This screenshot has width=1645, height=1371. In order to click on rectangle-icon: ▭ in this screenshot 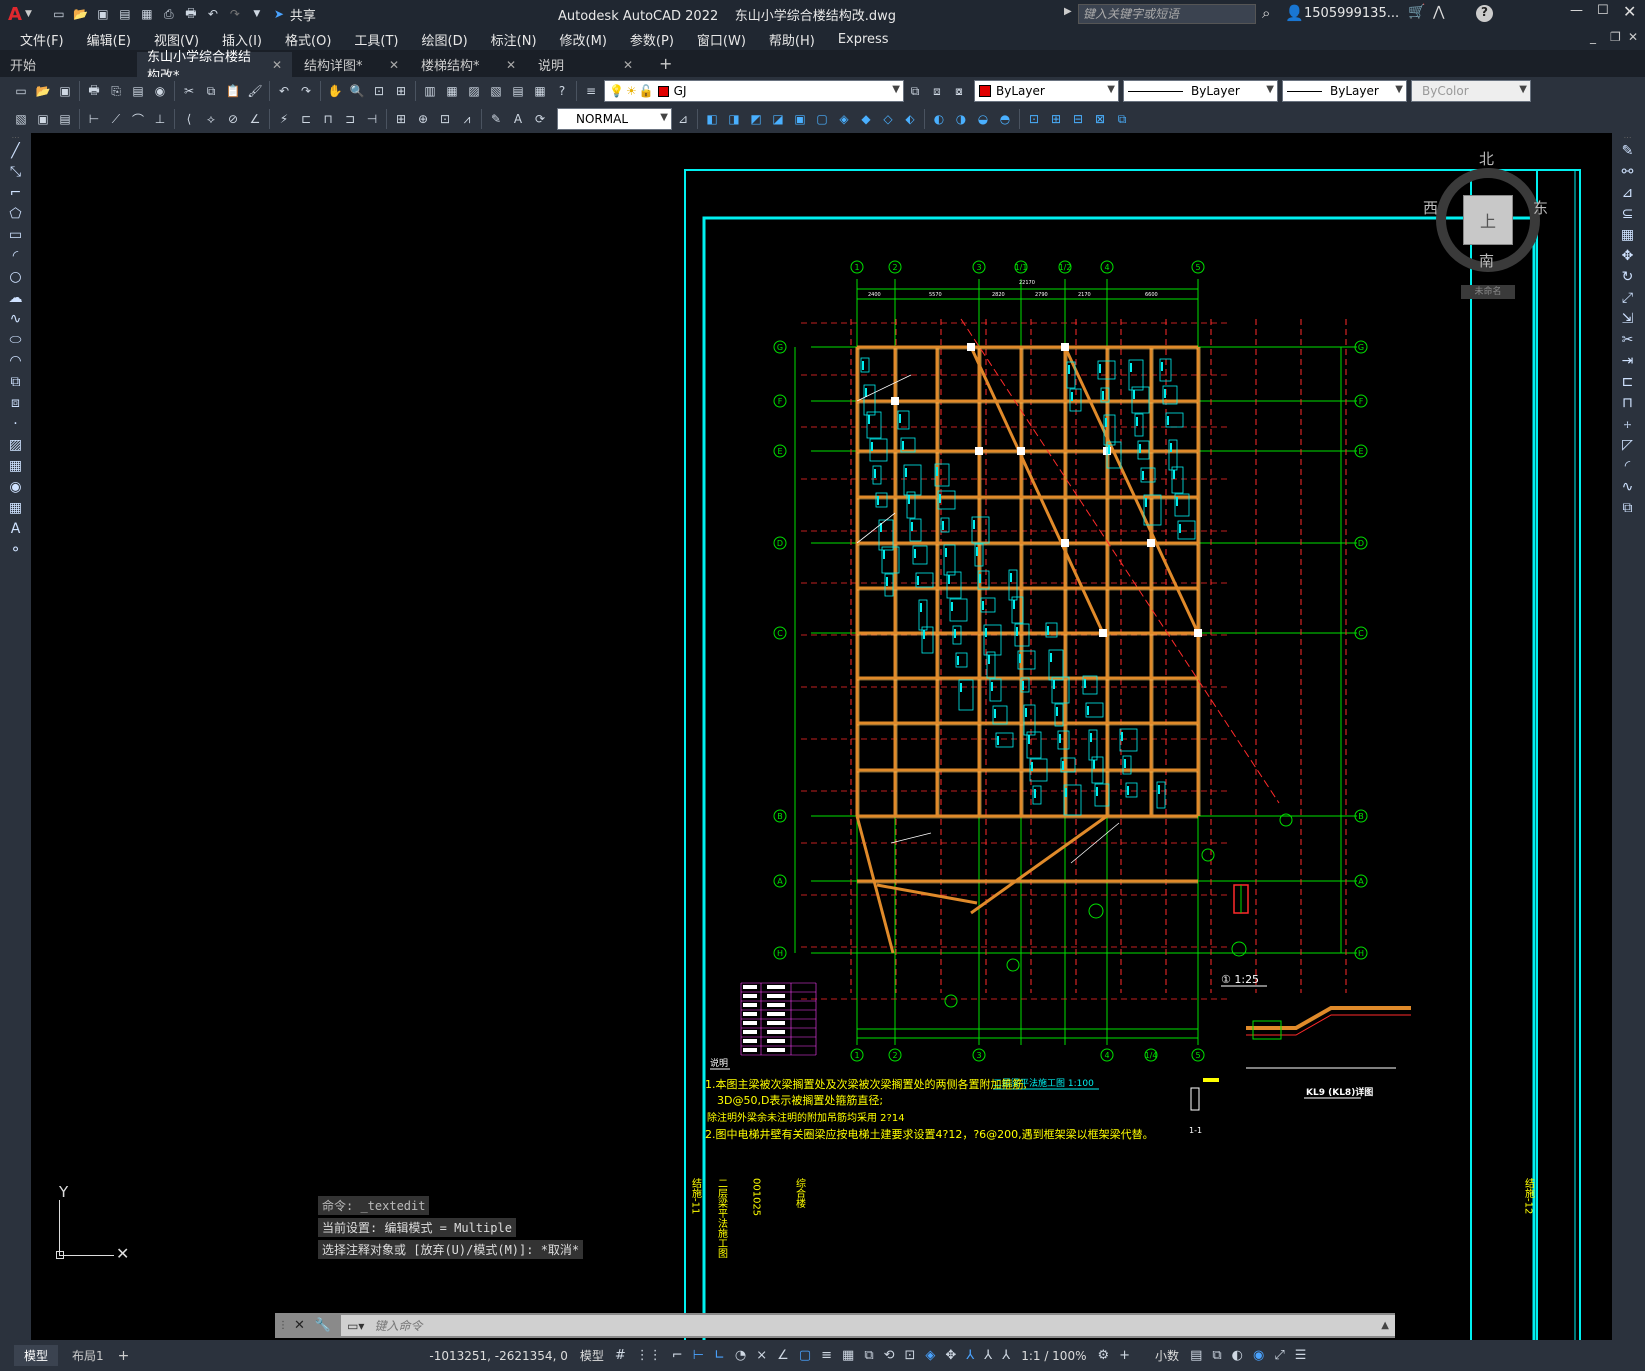, I will do `click(15, 235)`.